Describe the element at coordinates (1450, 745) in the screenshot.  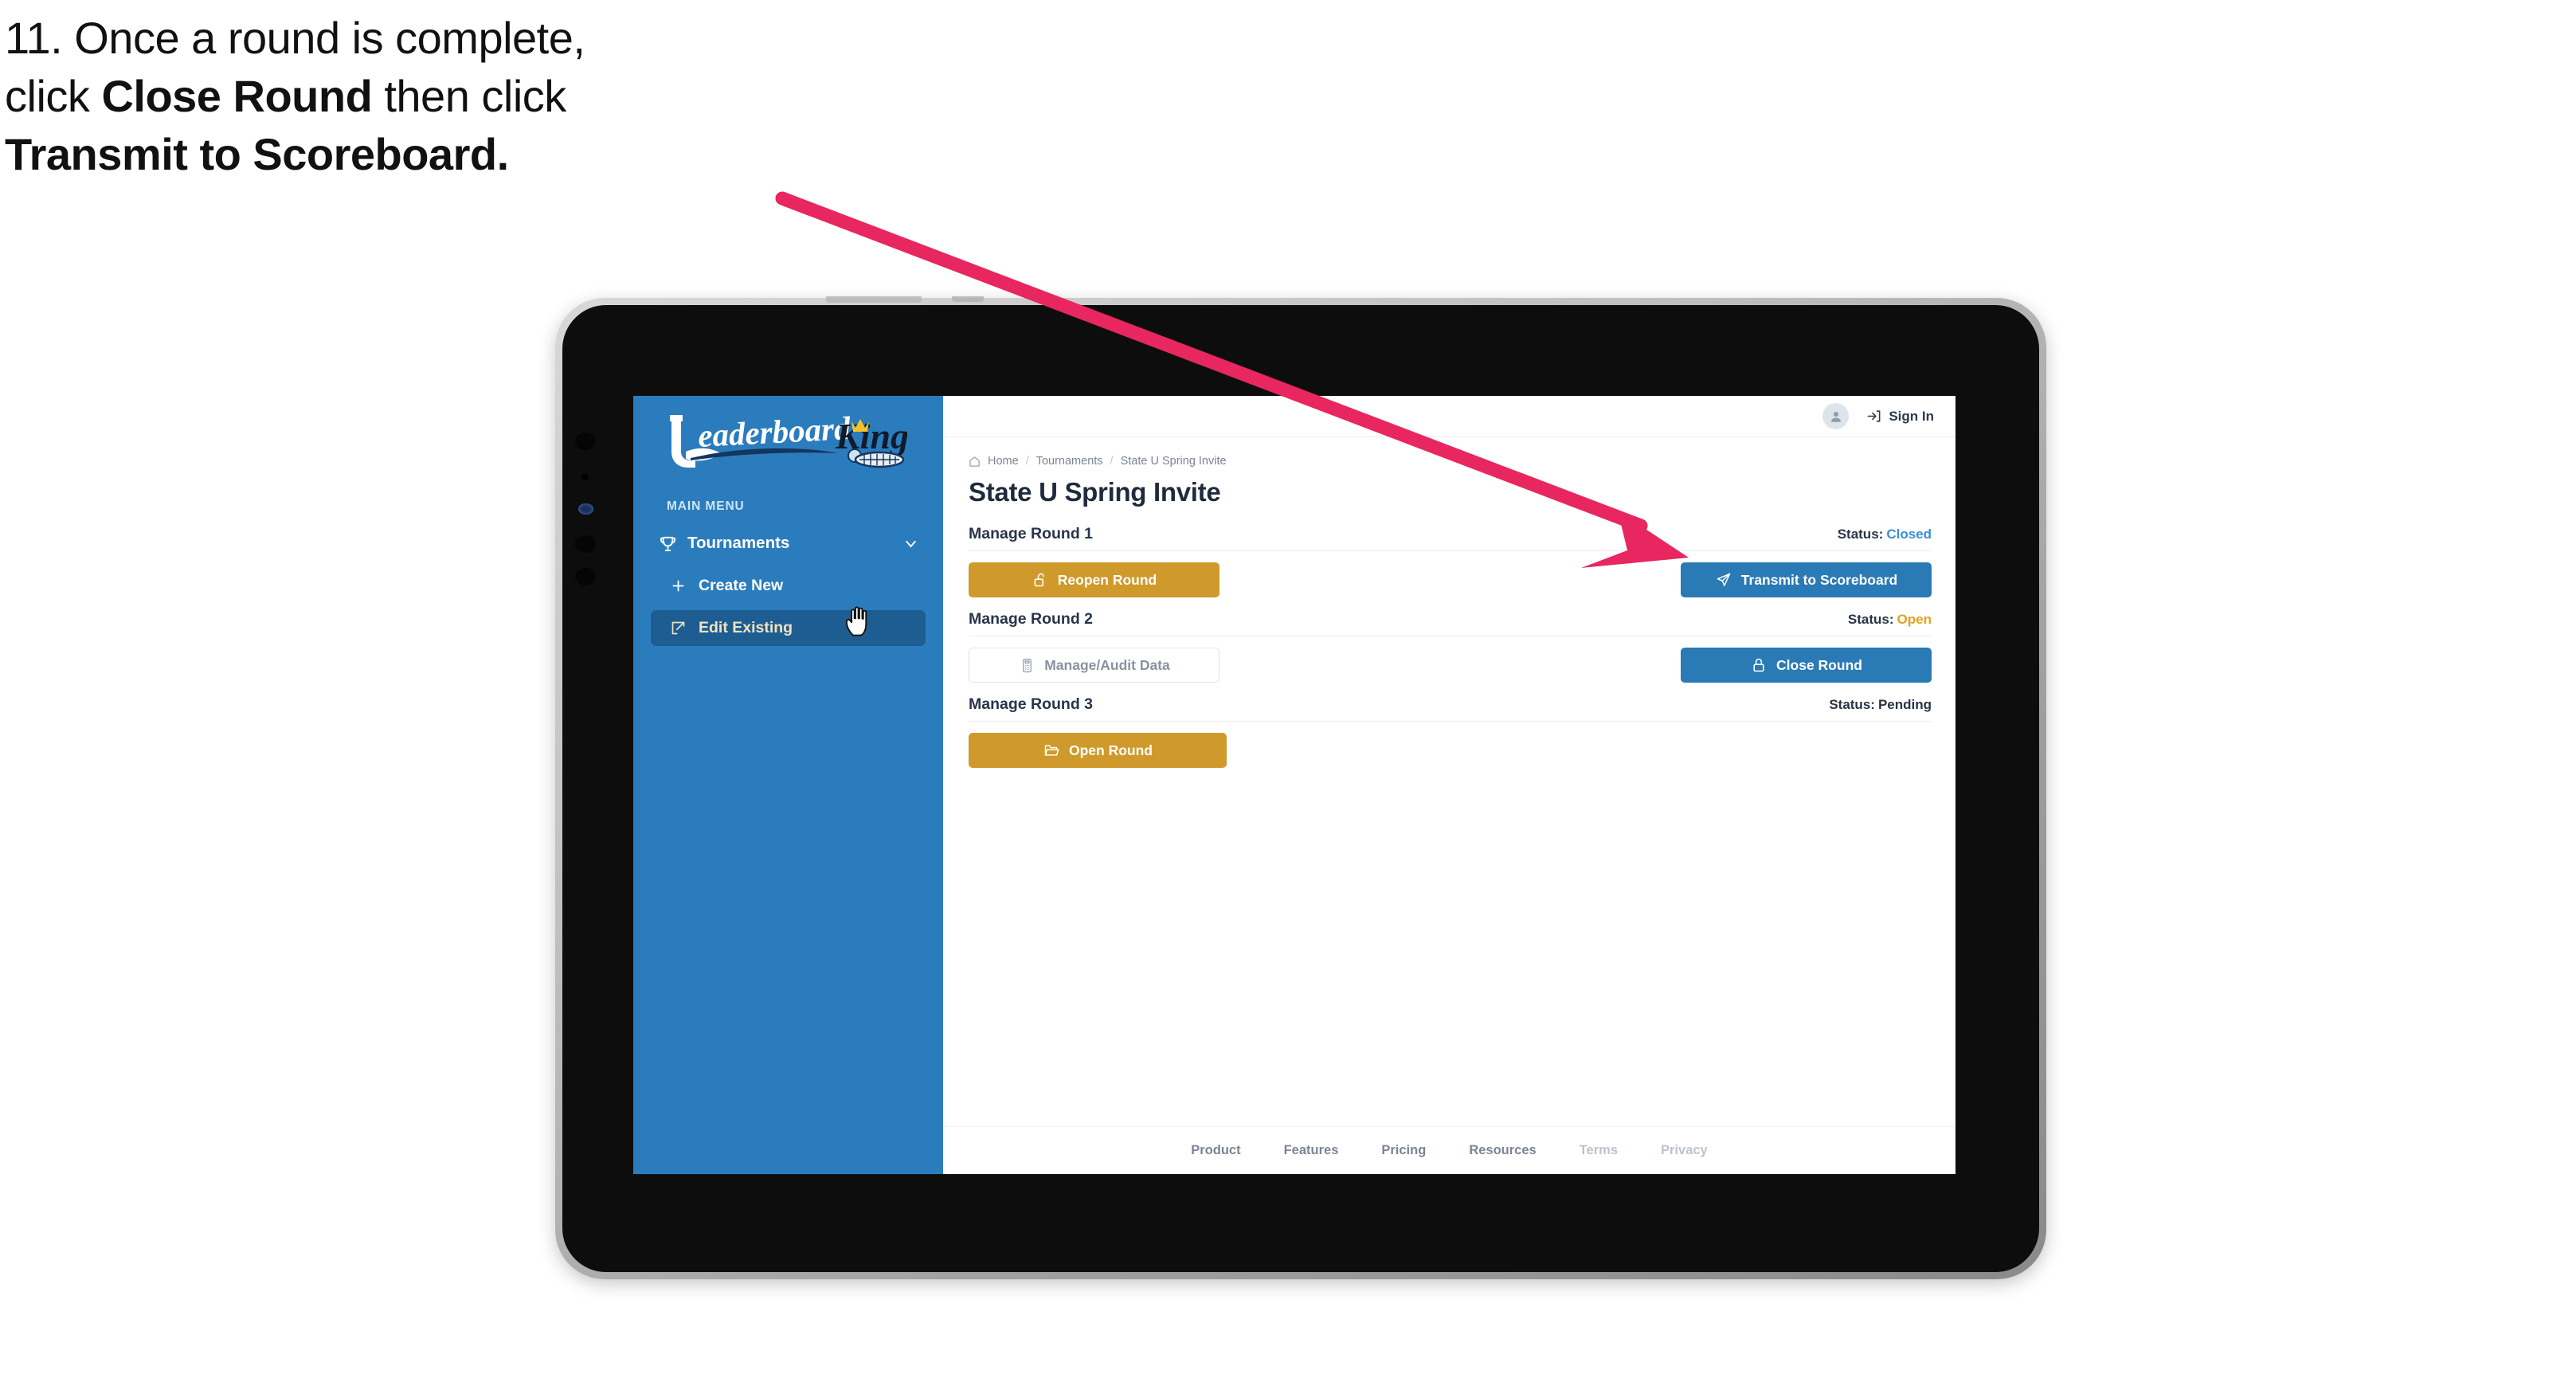
I see `round-actions-3: Open Round` at that location.